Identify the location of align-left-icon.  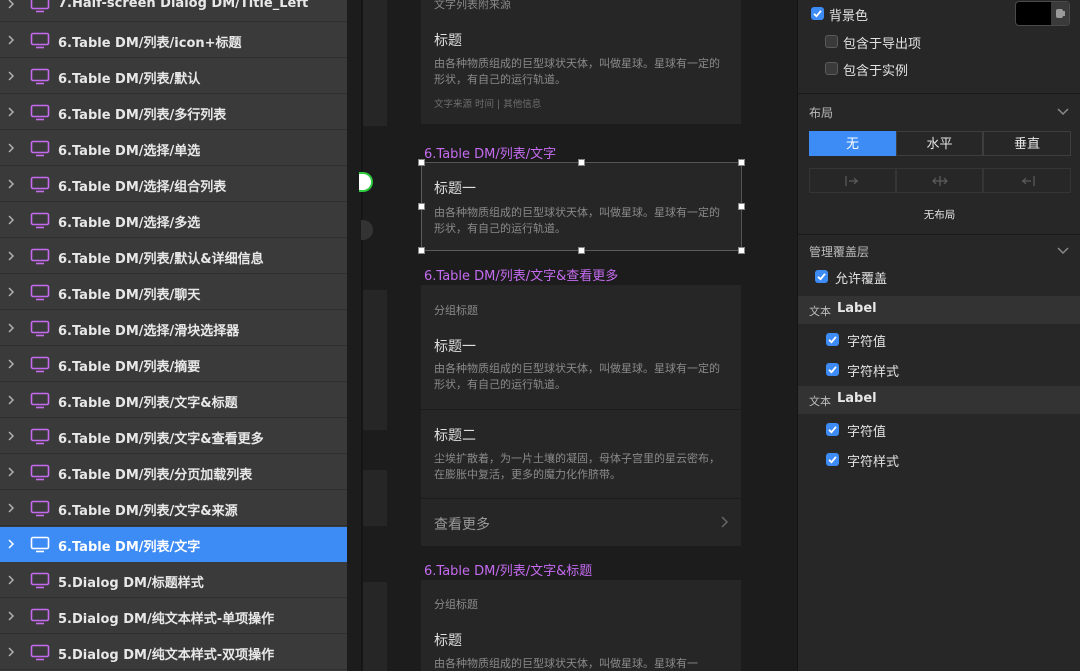
(851, 180).